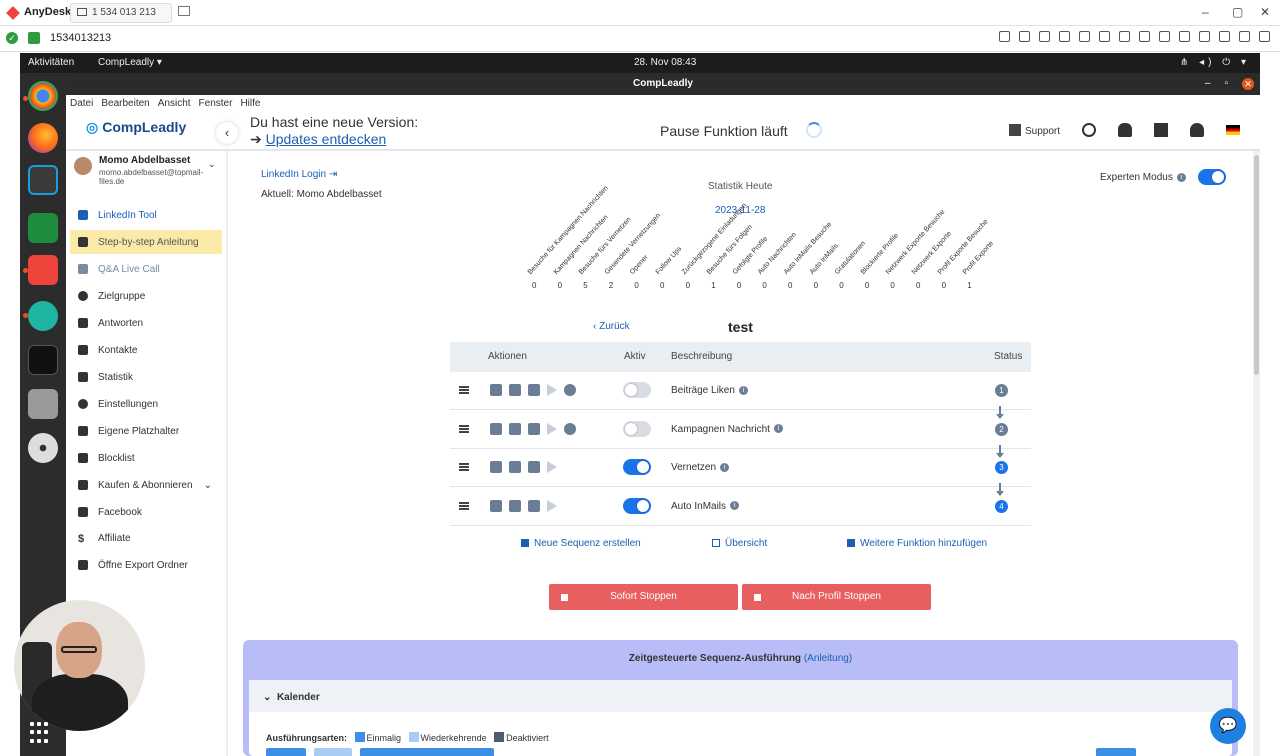 This screenshot has height=756, width=1280. What do you see at coordinates (739, 543) in the screenshot?
I see `overview-link: Übersicht` at bounding box center [739, 543].